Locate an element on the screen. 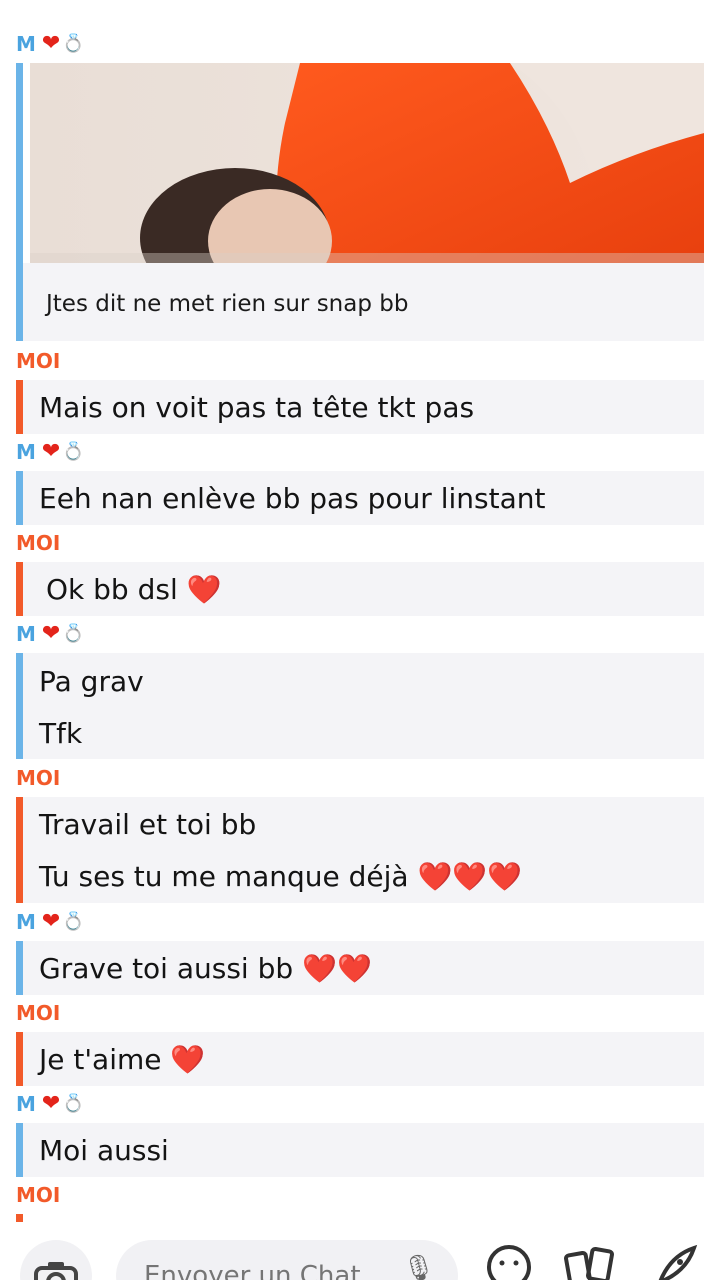 The width and height of the screenshot is (720, 1280). message-text: Pa grav is located at coordinates (91, 681).